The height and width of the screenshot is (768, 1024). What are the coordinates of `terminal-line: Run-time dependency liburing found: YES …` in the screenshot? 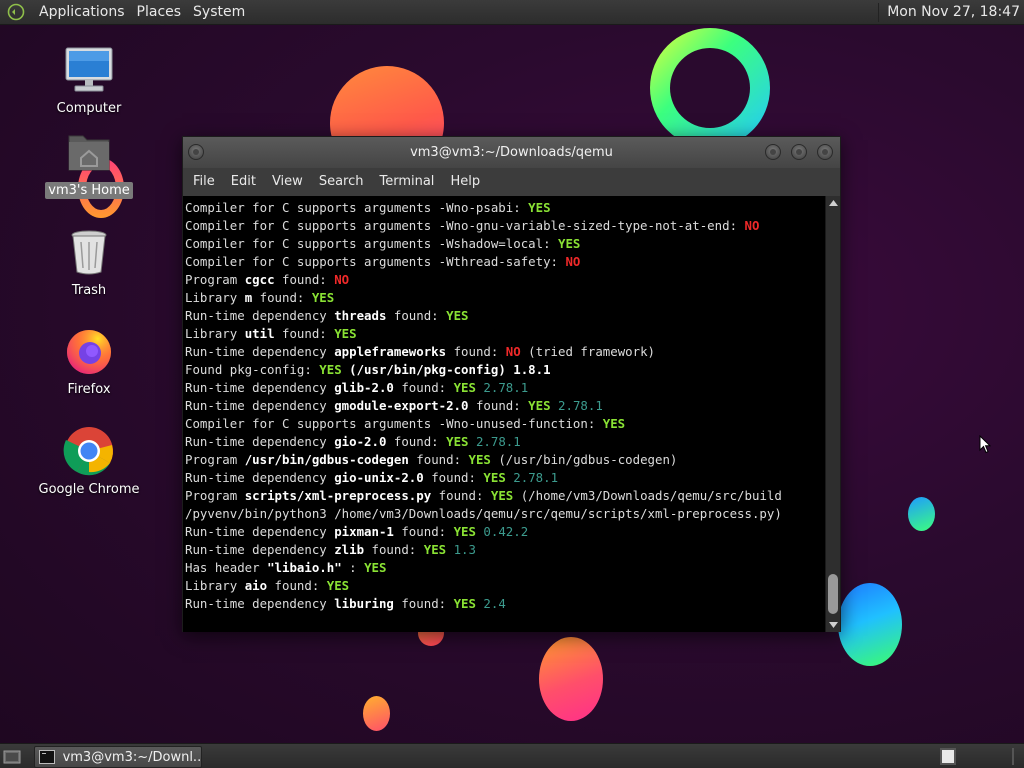 It's located at (505, 604).